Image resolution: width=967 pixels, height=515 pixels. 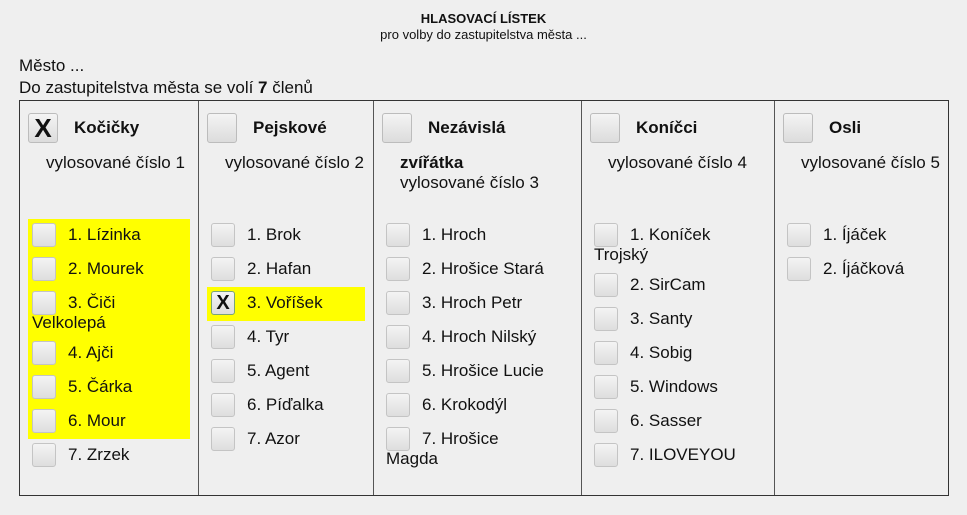 What do you see at coordinates (691, 163) in the screenshot?
I see `party-info: vylosované číslo 4` at bounding box center [691, 163].